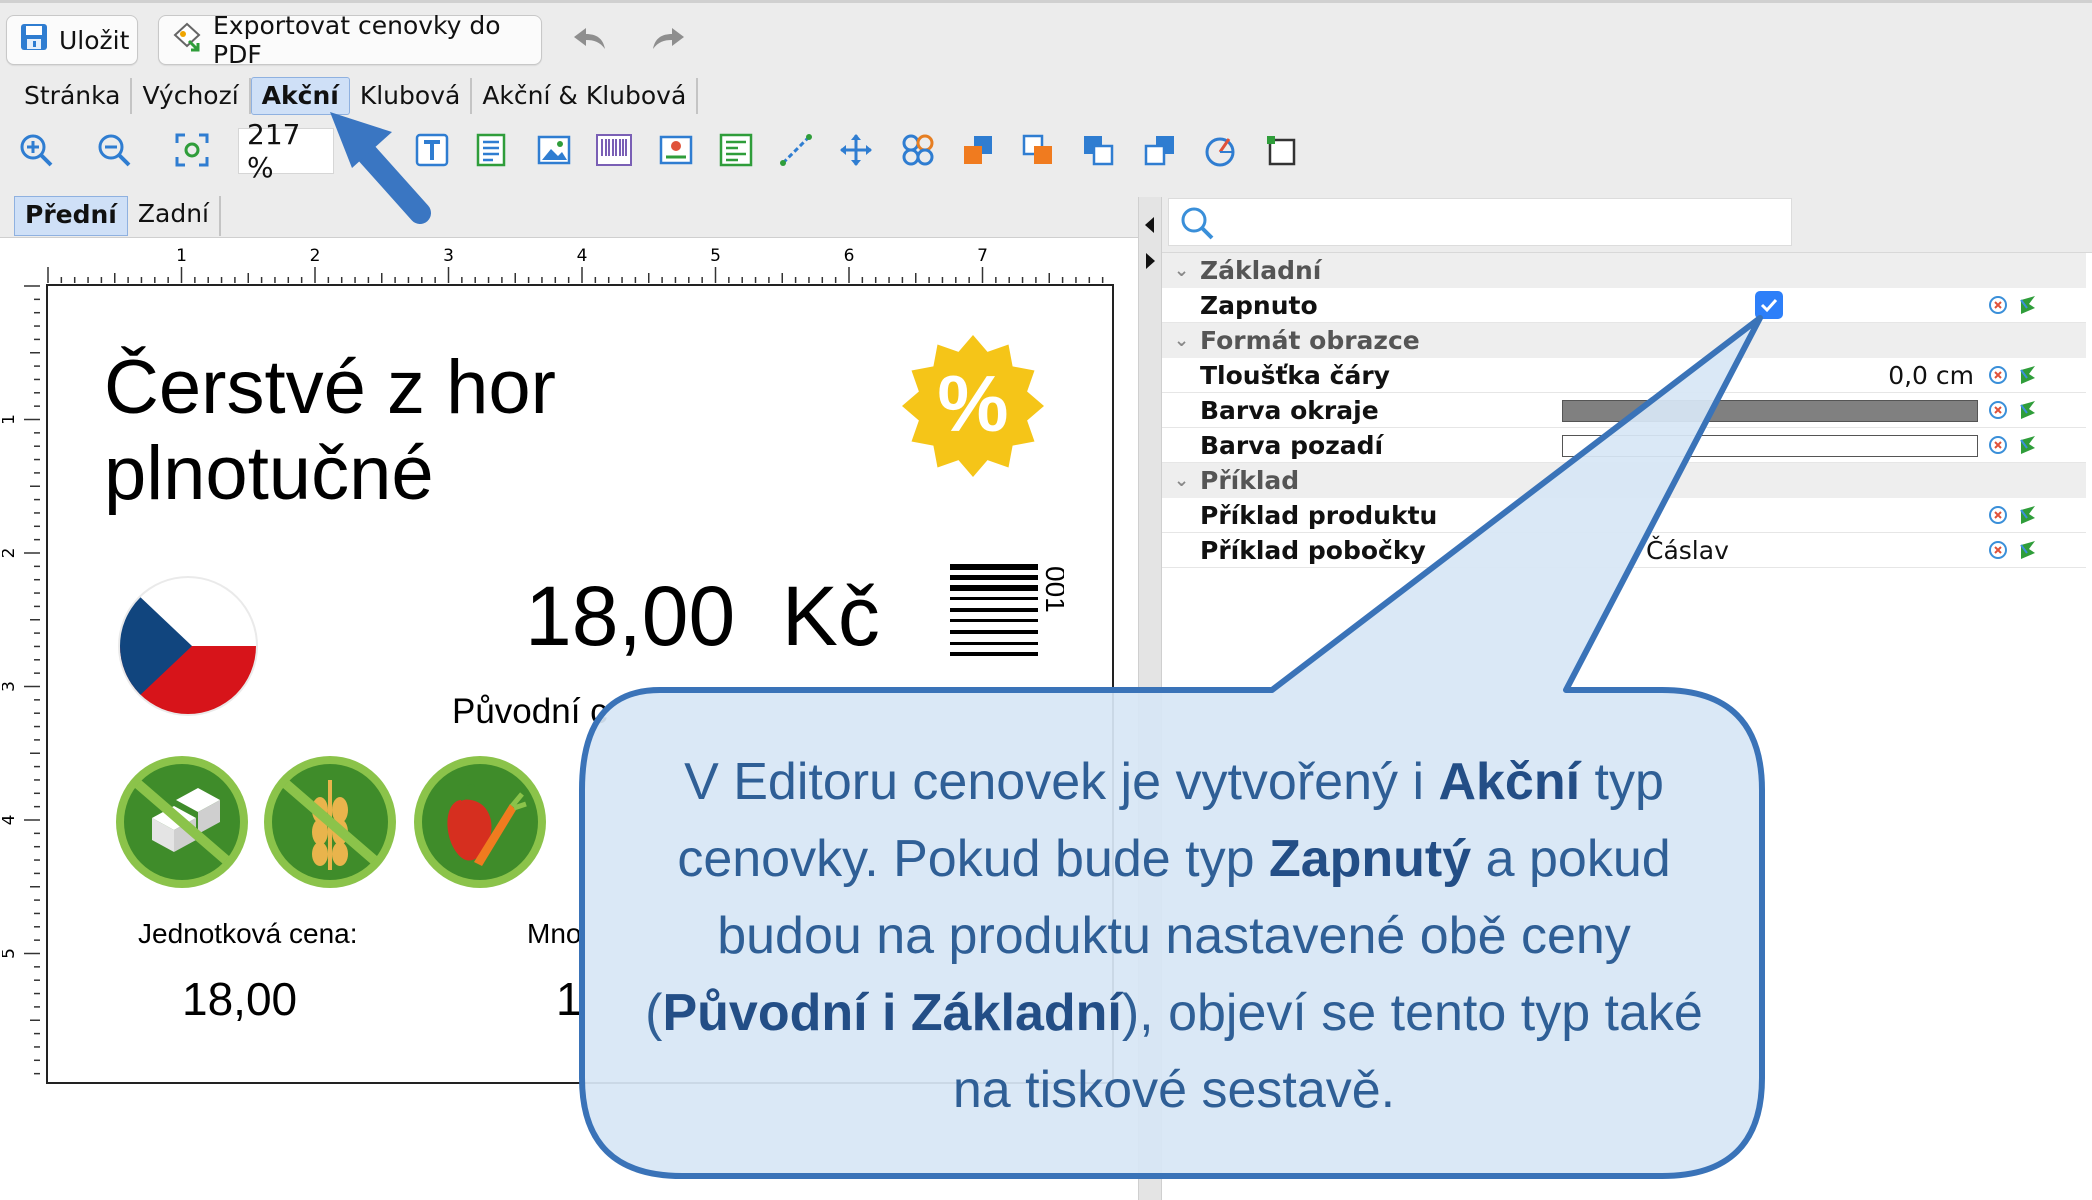 The image size is (2092, 1200). I want to click on enabled-checkbox, so click(1769, 305).